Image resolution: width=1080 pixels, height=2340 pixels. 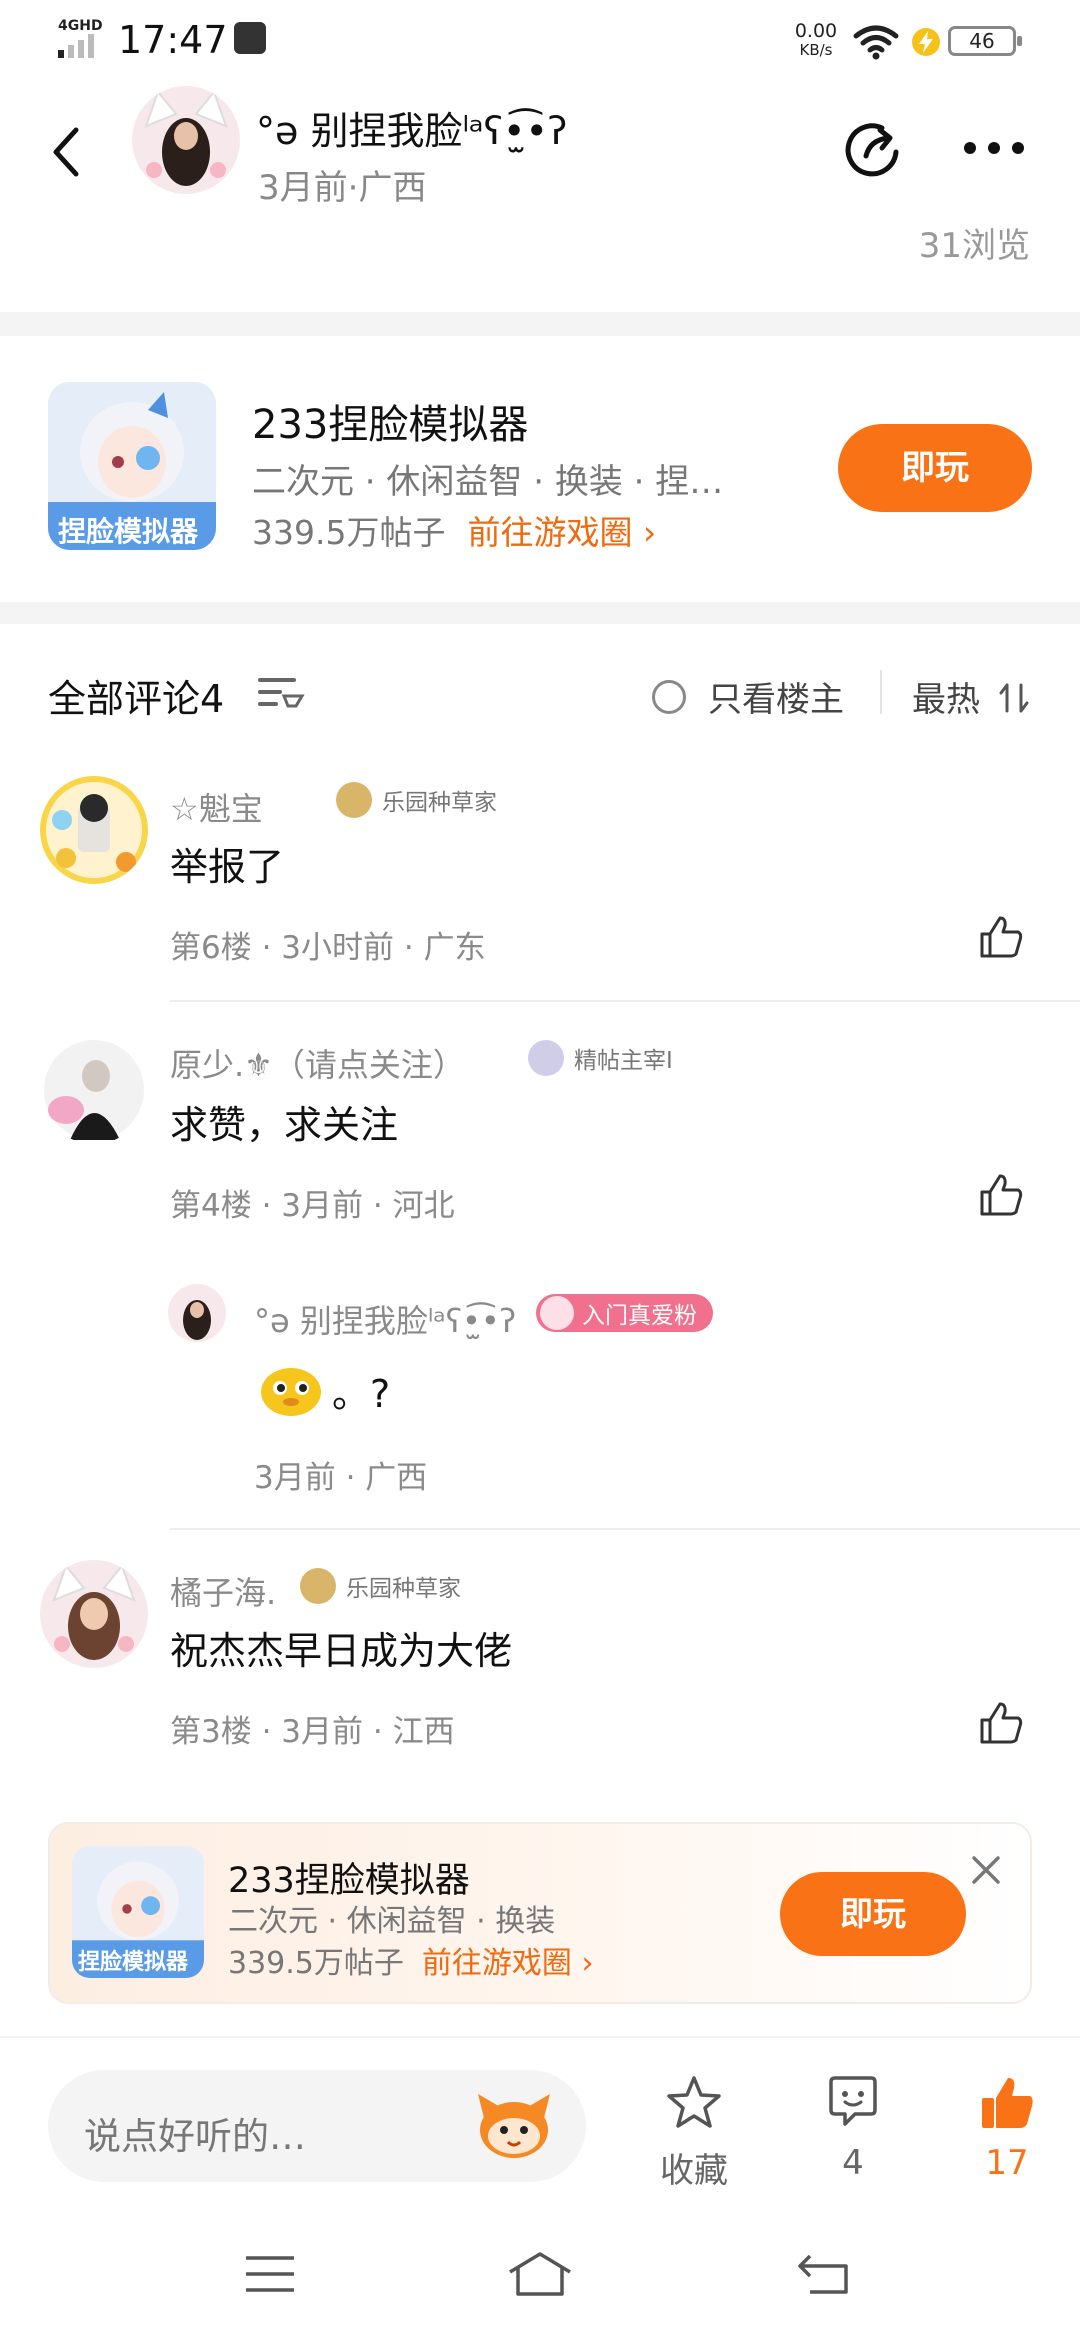 What do you see at coordinates (1014, 698) in the screenshot?
I see `sort-icon` at bounding box center [1014, 698].